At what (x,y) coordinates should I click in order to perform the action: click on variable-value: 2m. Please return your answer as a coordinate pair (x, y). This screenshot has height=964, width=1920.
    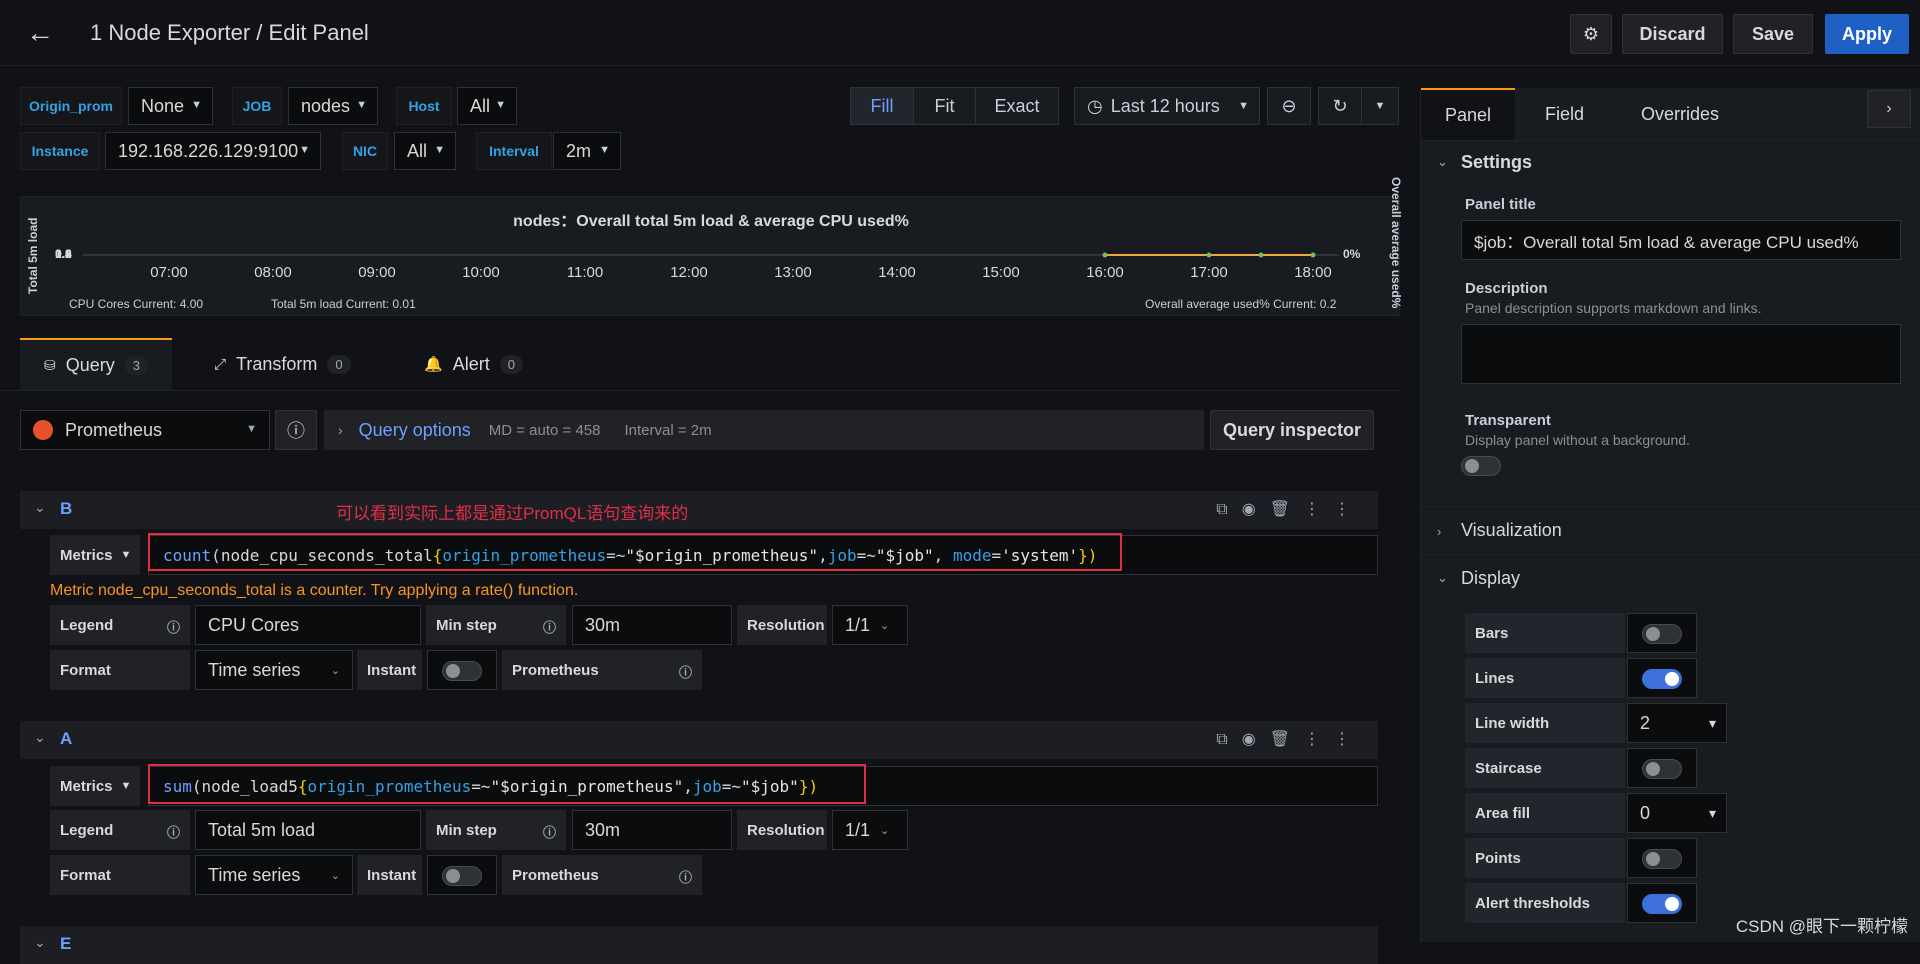
    Looking at the image, I should click on (579, 150).